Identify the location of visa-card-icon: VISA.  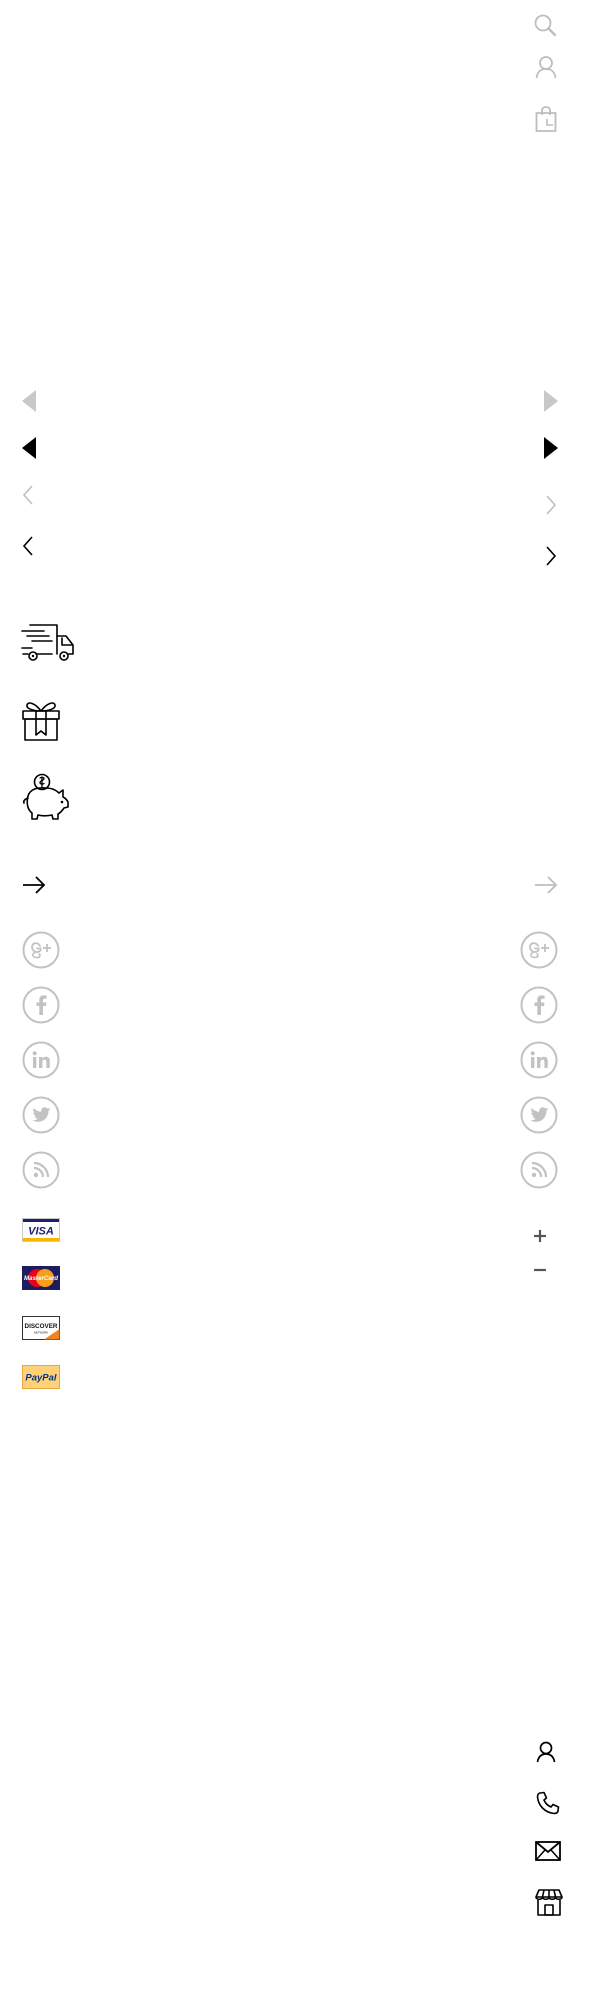
(41, 1230).